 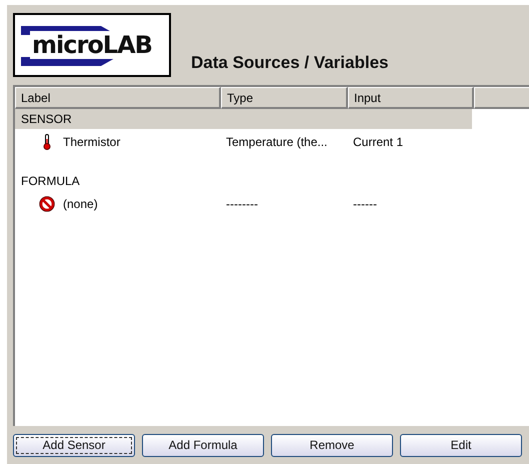 I want to click on table-cell-text: Current 1, so click(x=378, y=142).